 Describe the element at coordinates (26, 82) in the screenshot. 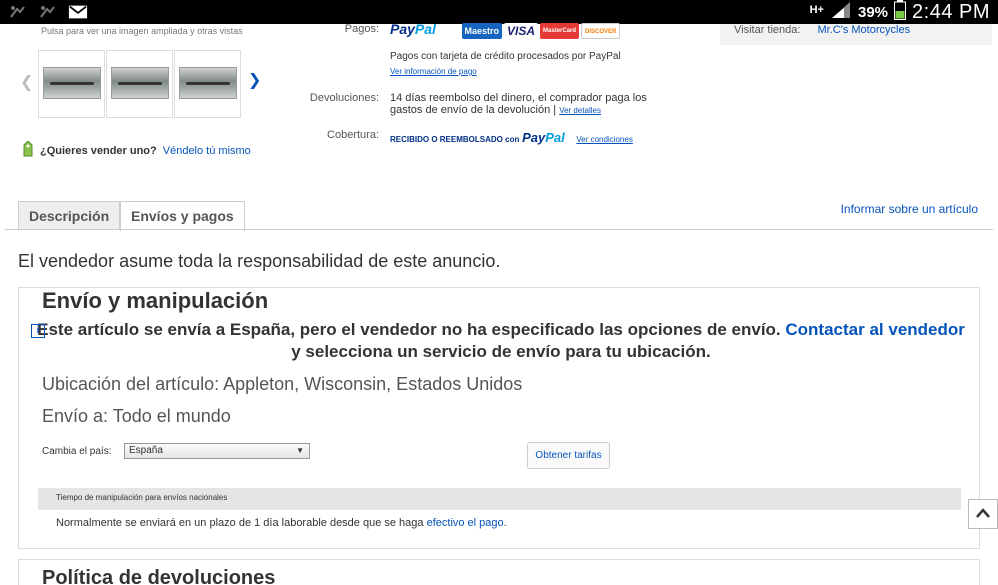

I see `chevron-left-icon: ❮` at that location.